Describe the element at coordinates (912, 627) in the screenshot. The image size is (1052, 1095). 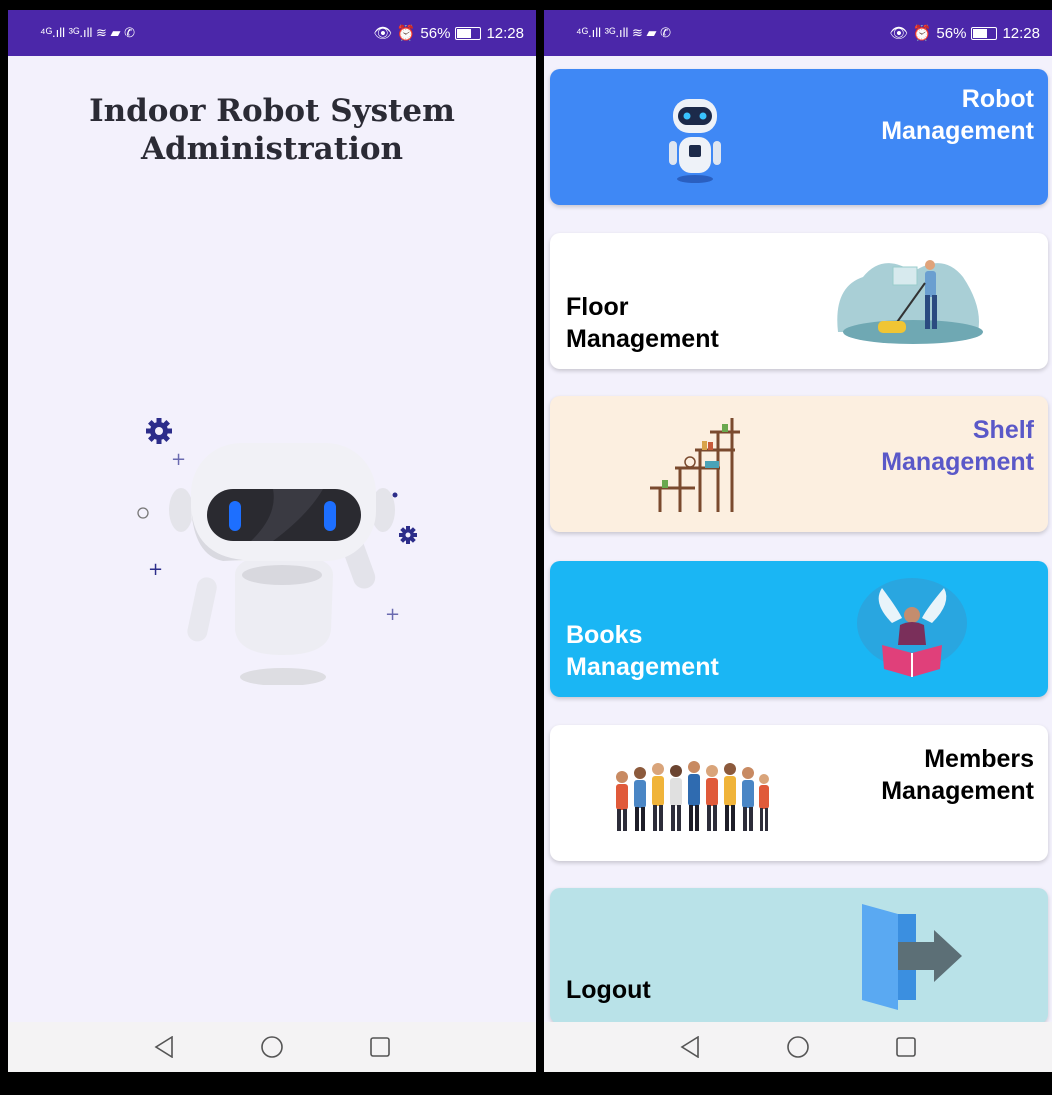
I see `book-reader-icon` at that location.